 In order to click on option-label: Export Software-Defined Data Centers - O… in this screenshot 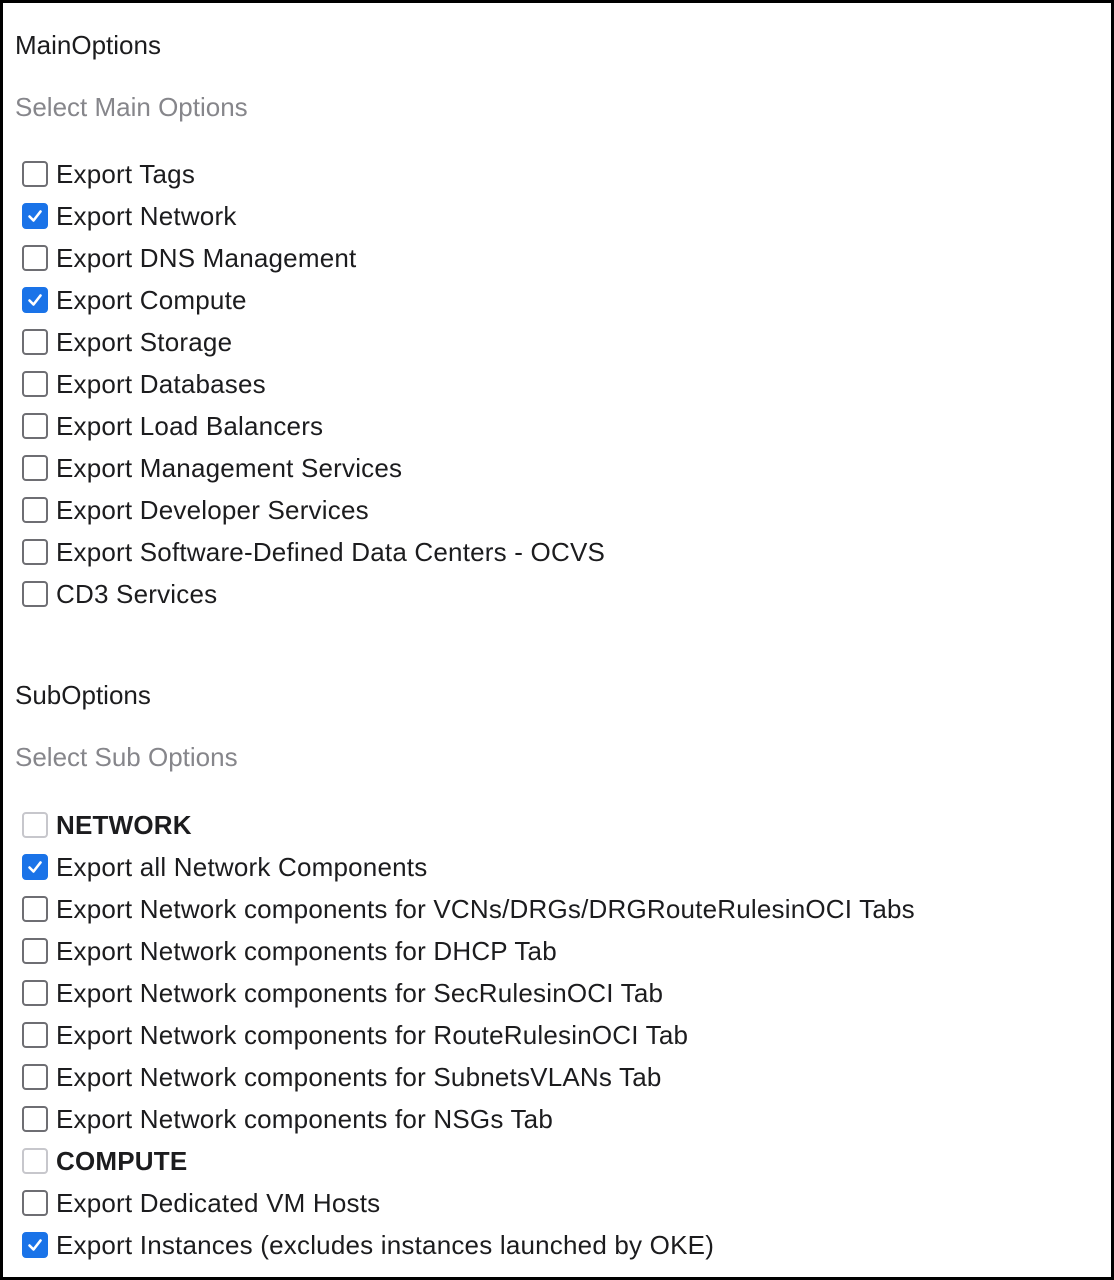, I will do `click(331, 552)`.